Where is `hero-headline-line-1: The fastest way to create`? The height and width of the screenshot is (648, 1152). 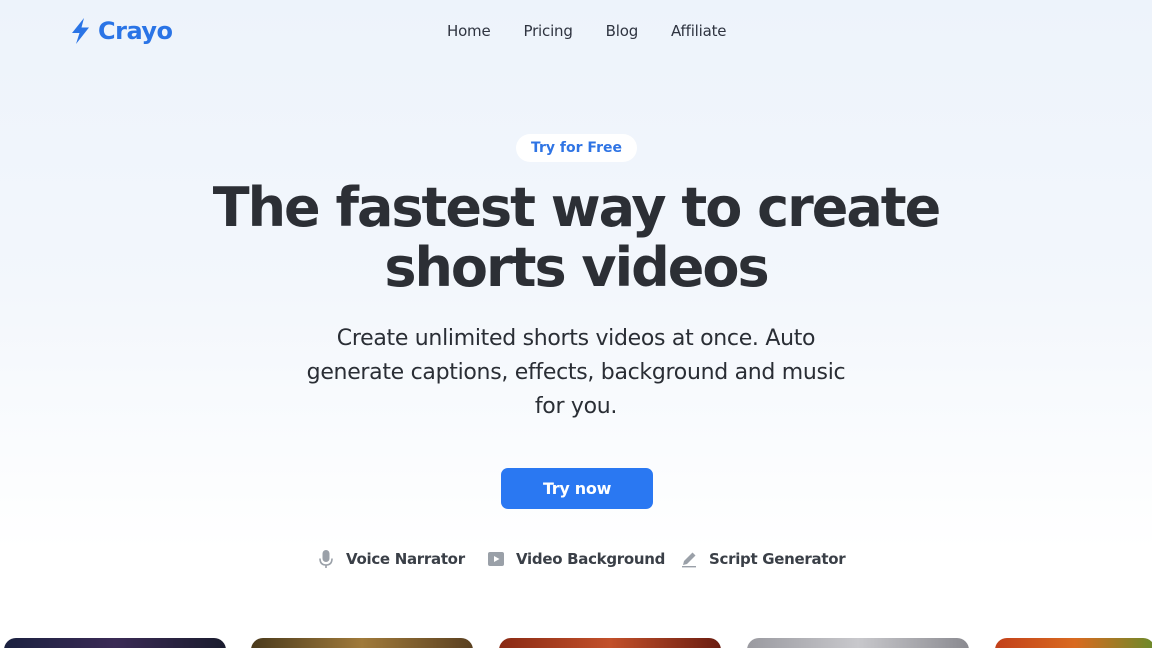 hero-headline-line-1: The fastest way to create is located at coordinates (576, 207).